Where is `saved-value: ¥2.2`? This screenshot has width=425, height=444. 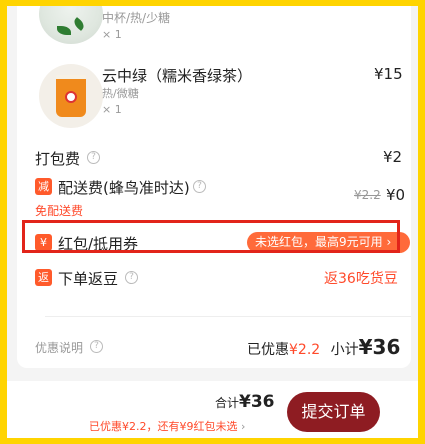
saved-value: ¥2.2 is located at coordinates (305, 350).